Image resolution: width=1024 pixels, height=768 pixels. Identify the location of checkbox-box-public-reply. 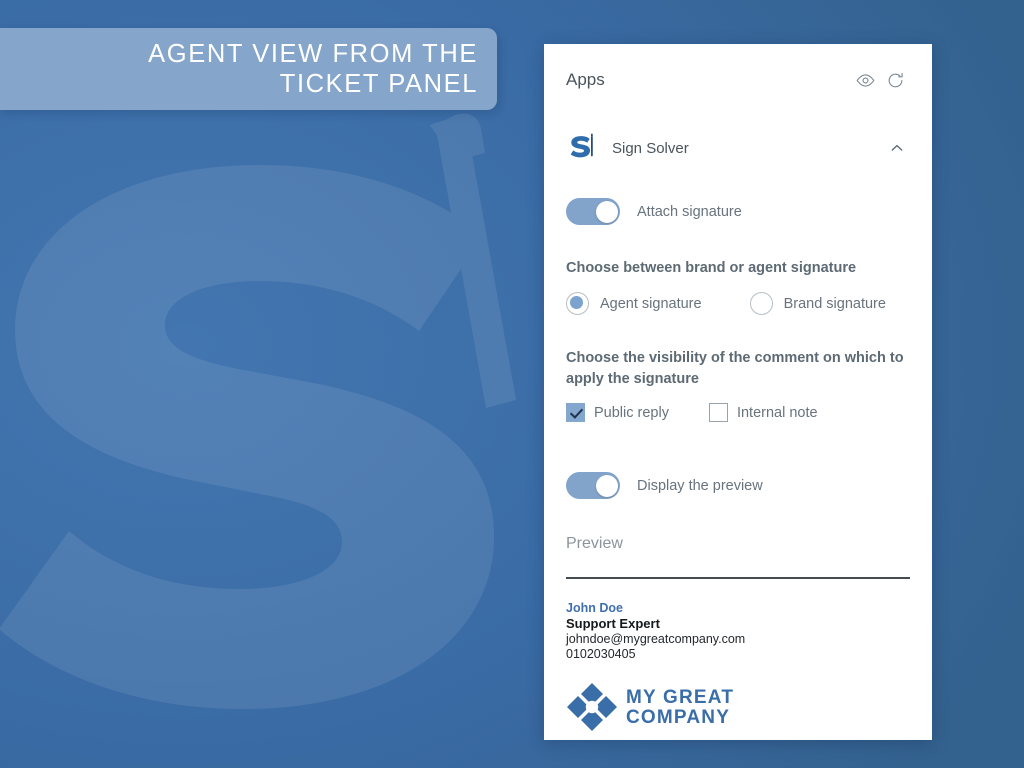
(575, 412).